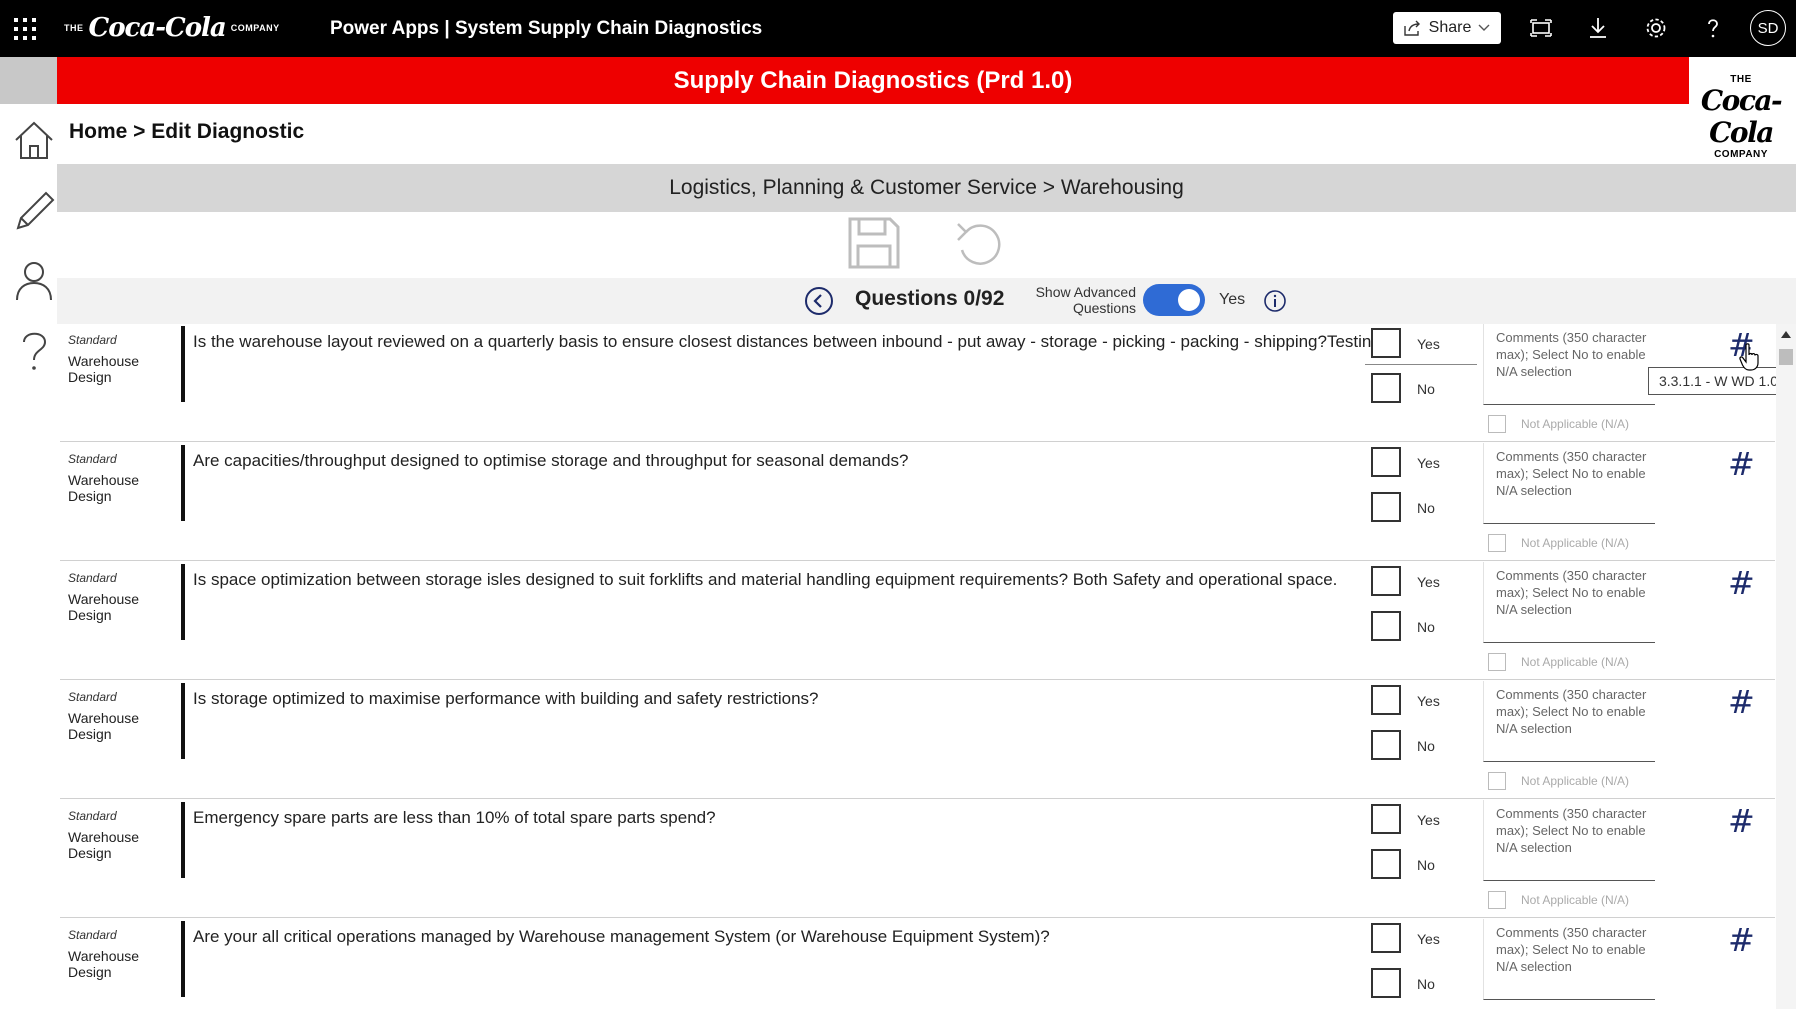 This screenshot has height=1036, width=1796. Describe the element at coordinates (187, 131) in the screenshot. I see `breadcrumb: Home > Edit Diagnostic` at that location.